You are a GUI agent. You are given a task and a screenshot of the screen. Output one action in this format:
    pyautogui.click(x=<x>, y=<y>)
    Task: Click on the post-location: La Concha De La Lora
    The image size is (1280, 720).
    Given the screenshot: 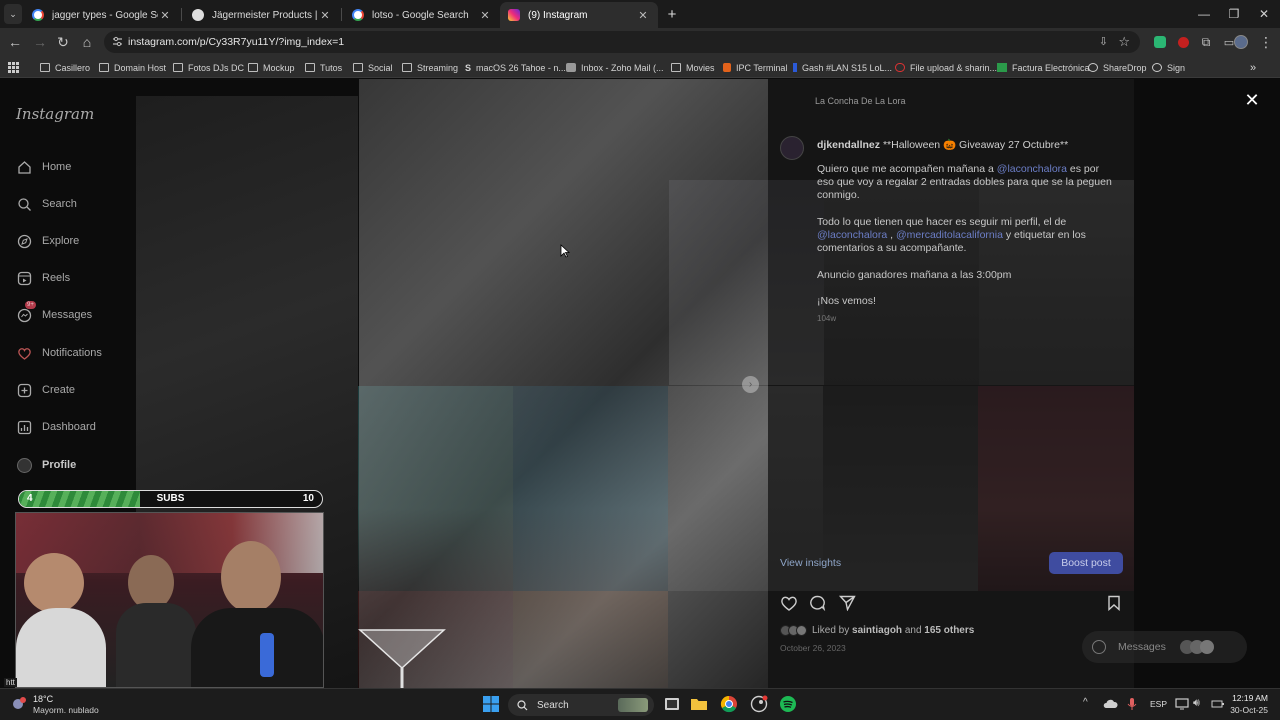 What is the action you would take?
    pyautogui.click(x=860, y=101)
    